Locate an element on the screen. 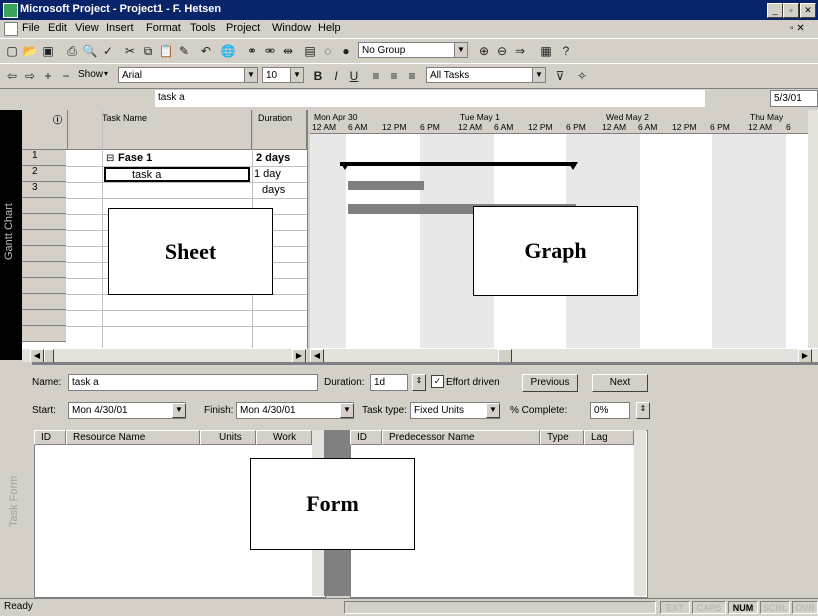  next-button: Next is located at coordinates (620, 383).